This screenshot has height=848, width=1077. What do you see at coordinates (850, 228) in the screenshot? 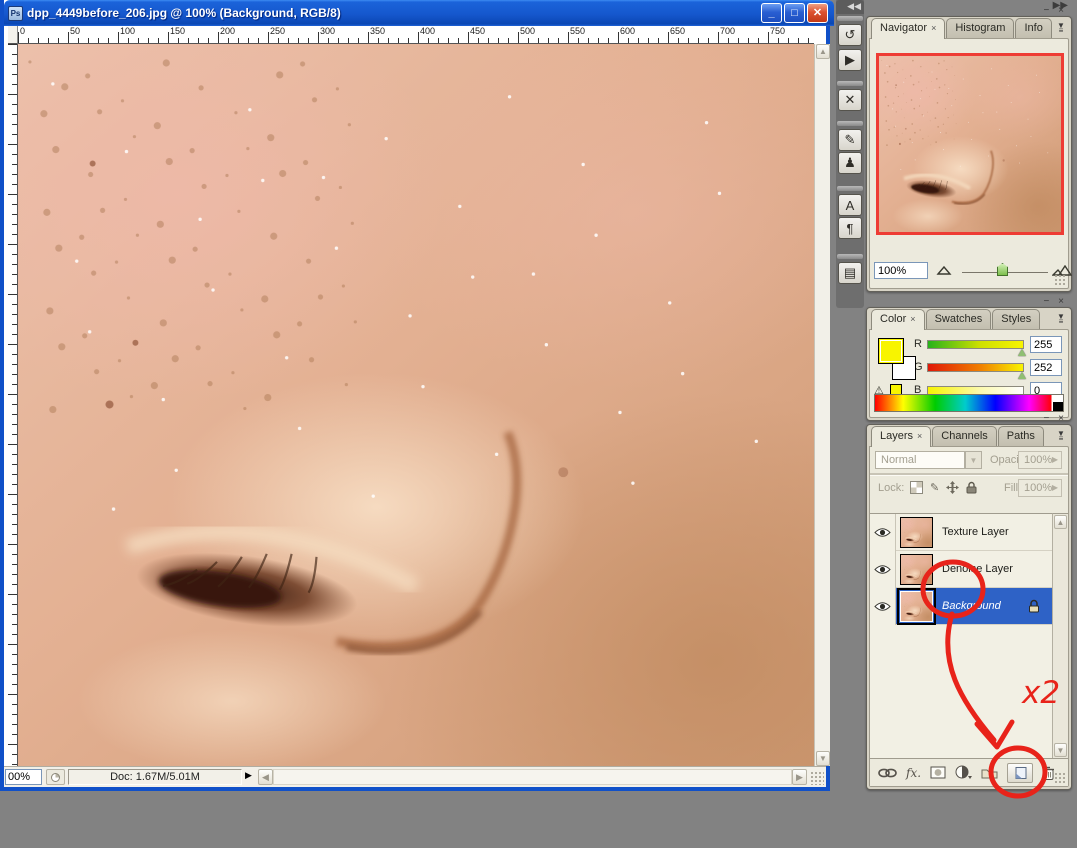
I see `paragraph-panel-icon: ¶` at bounding box center [850, 228].